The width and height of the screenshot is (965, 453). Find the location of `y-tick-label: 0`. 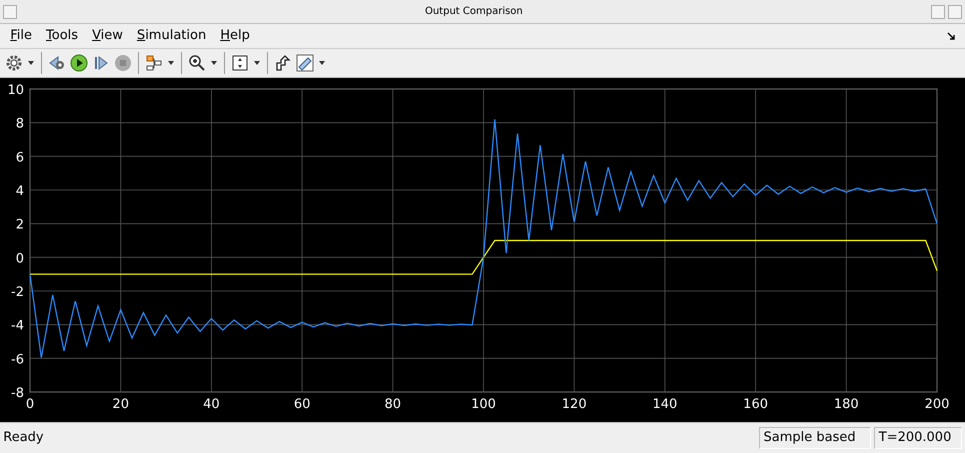

y-tick-label: 0 is located at coordinates (20, 258).